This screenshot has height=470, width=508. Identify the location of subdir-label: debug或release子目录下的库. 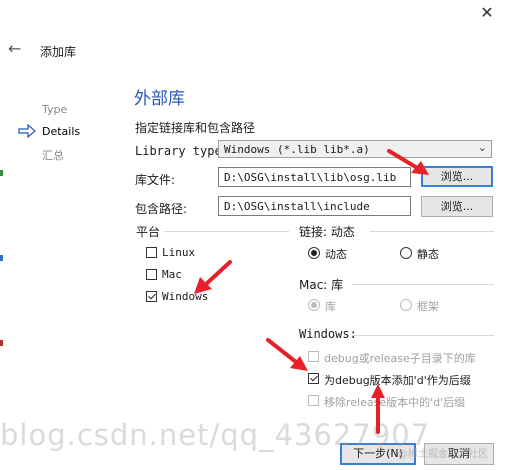
(400, 358).